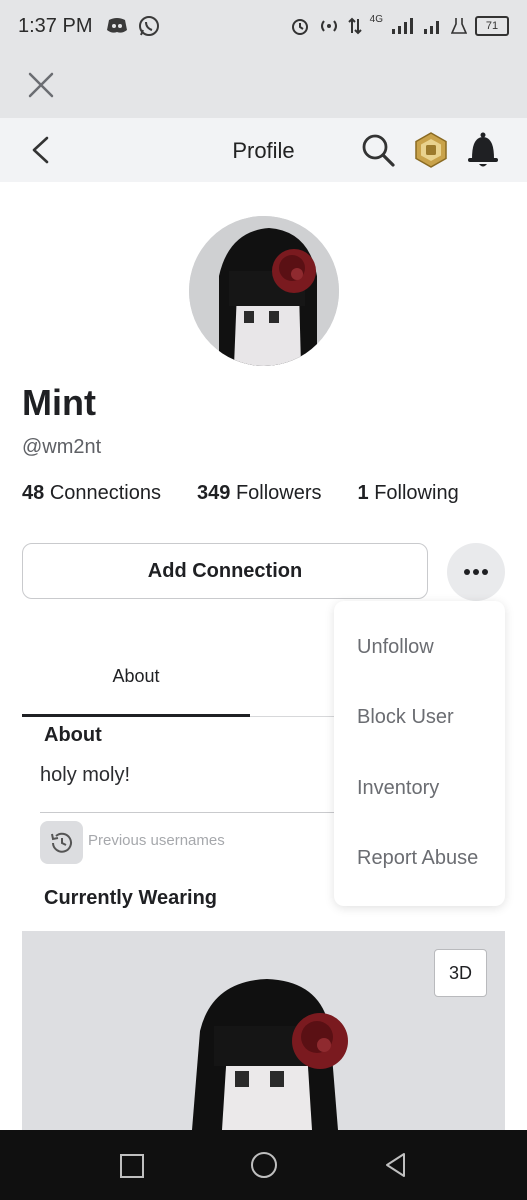  Describe the element at coordinates (105, 493) in the screenshot. I see `stat-label: Connections` at that location.